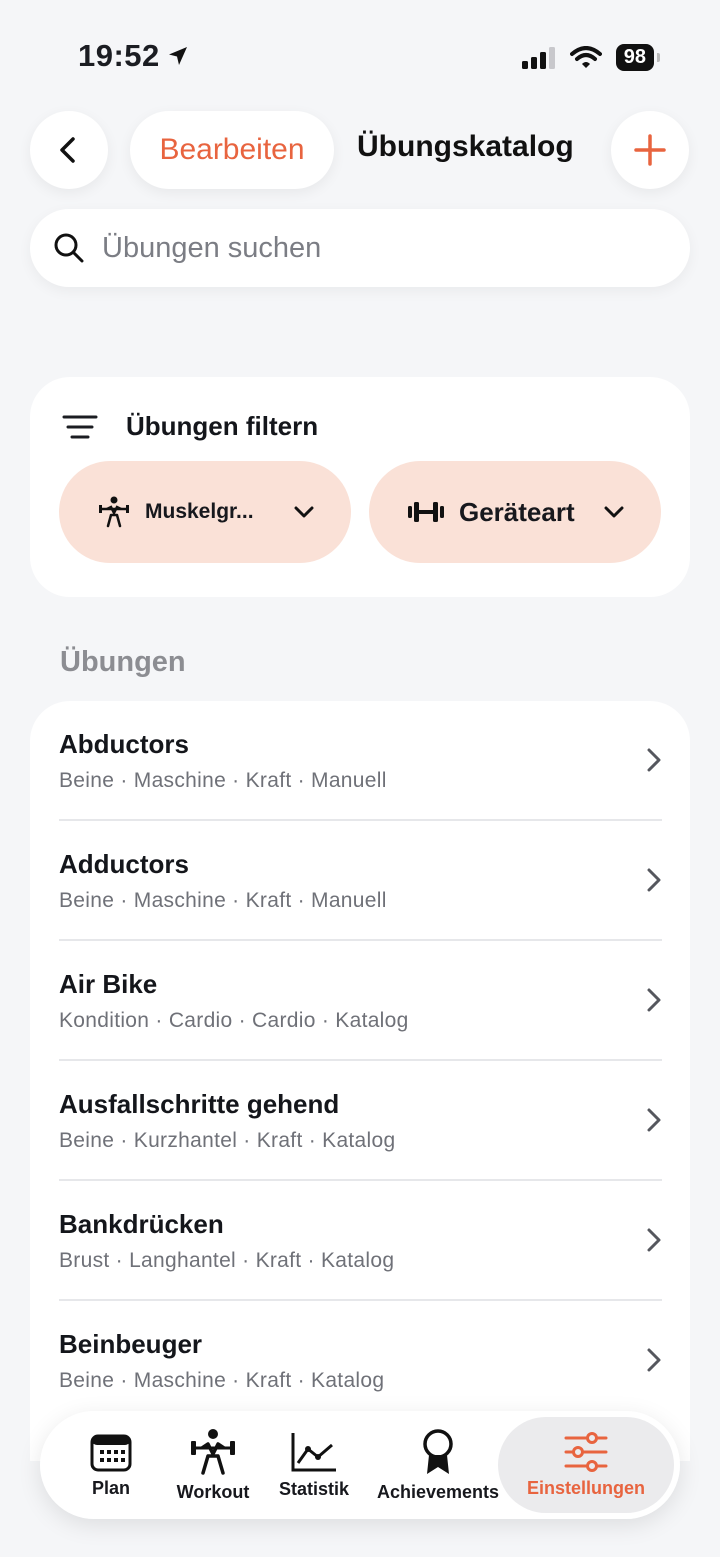 The width and height of the screenshot is (720, 1557). What do you see at coordinates (438, 1491) in the screenshot?
I see `tab-label: Achievements` at bounding box center [438, 1491].